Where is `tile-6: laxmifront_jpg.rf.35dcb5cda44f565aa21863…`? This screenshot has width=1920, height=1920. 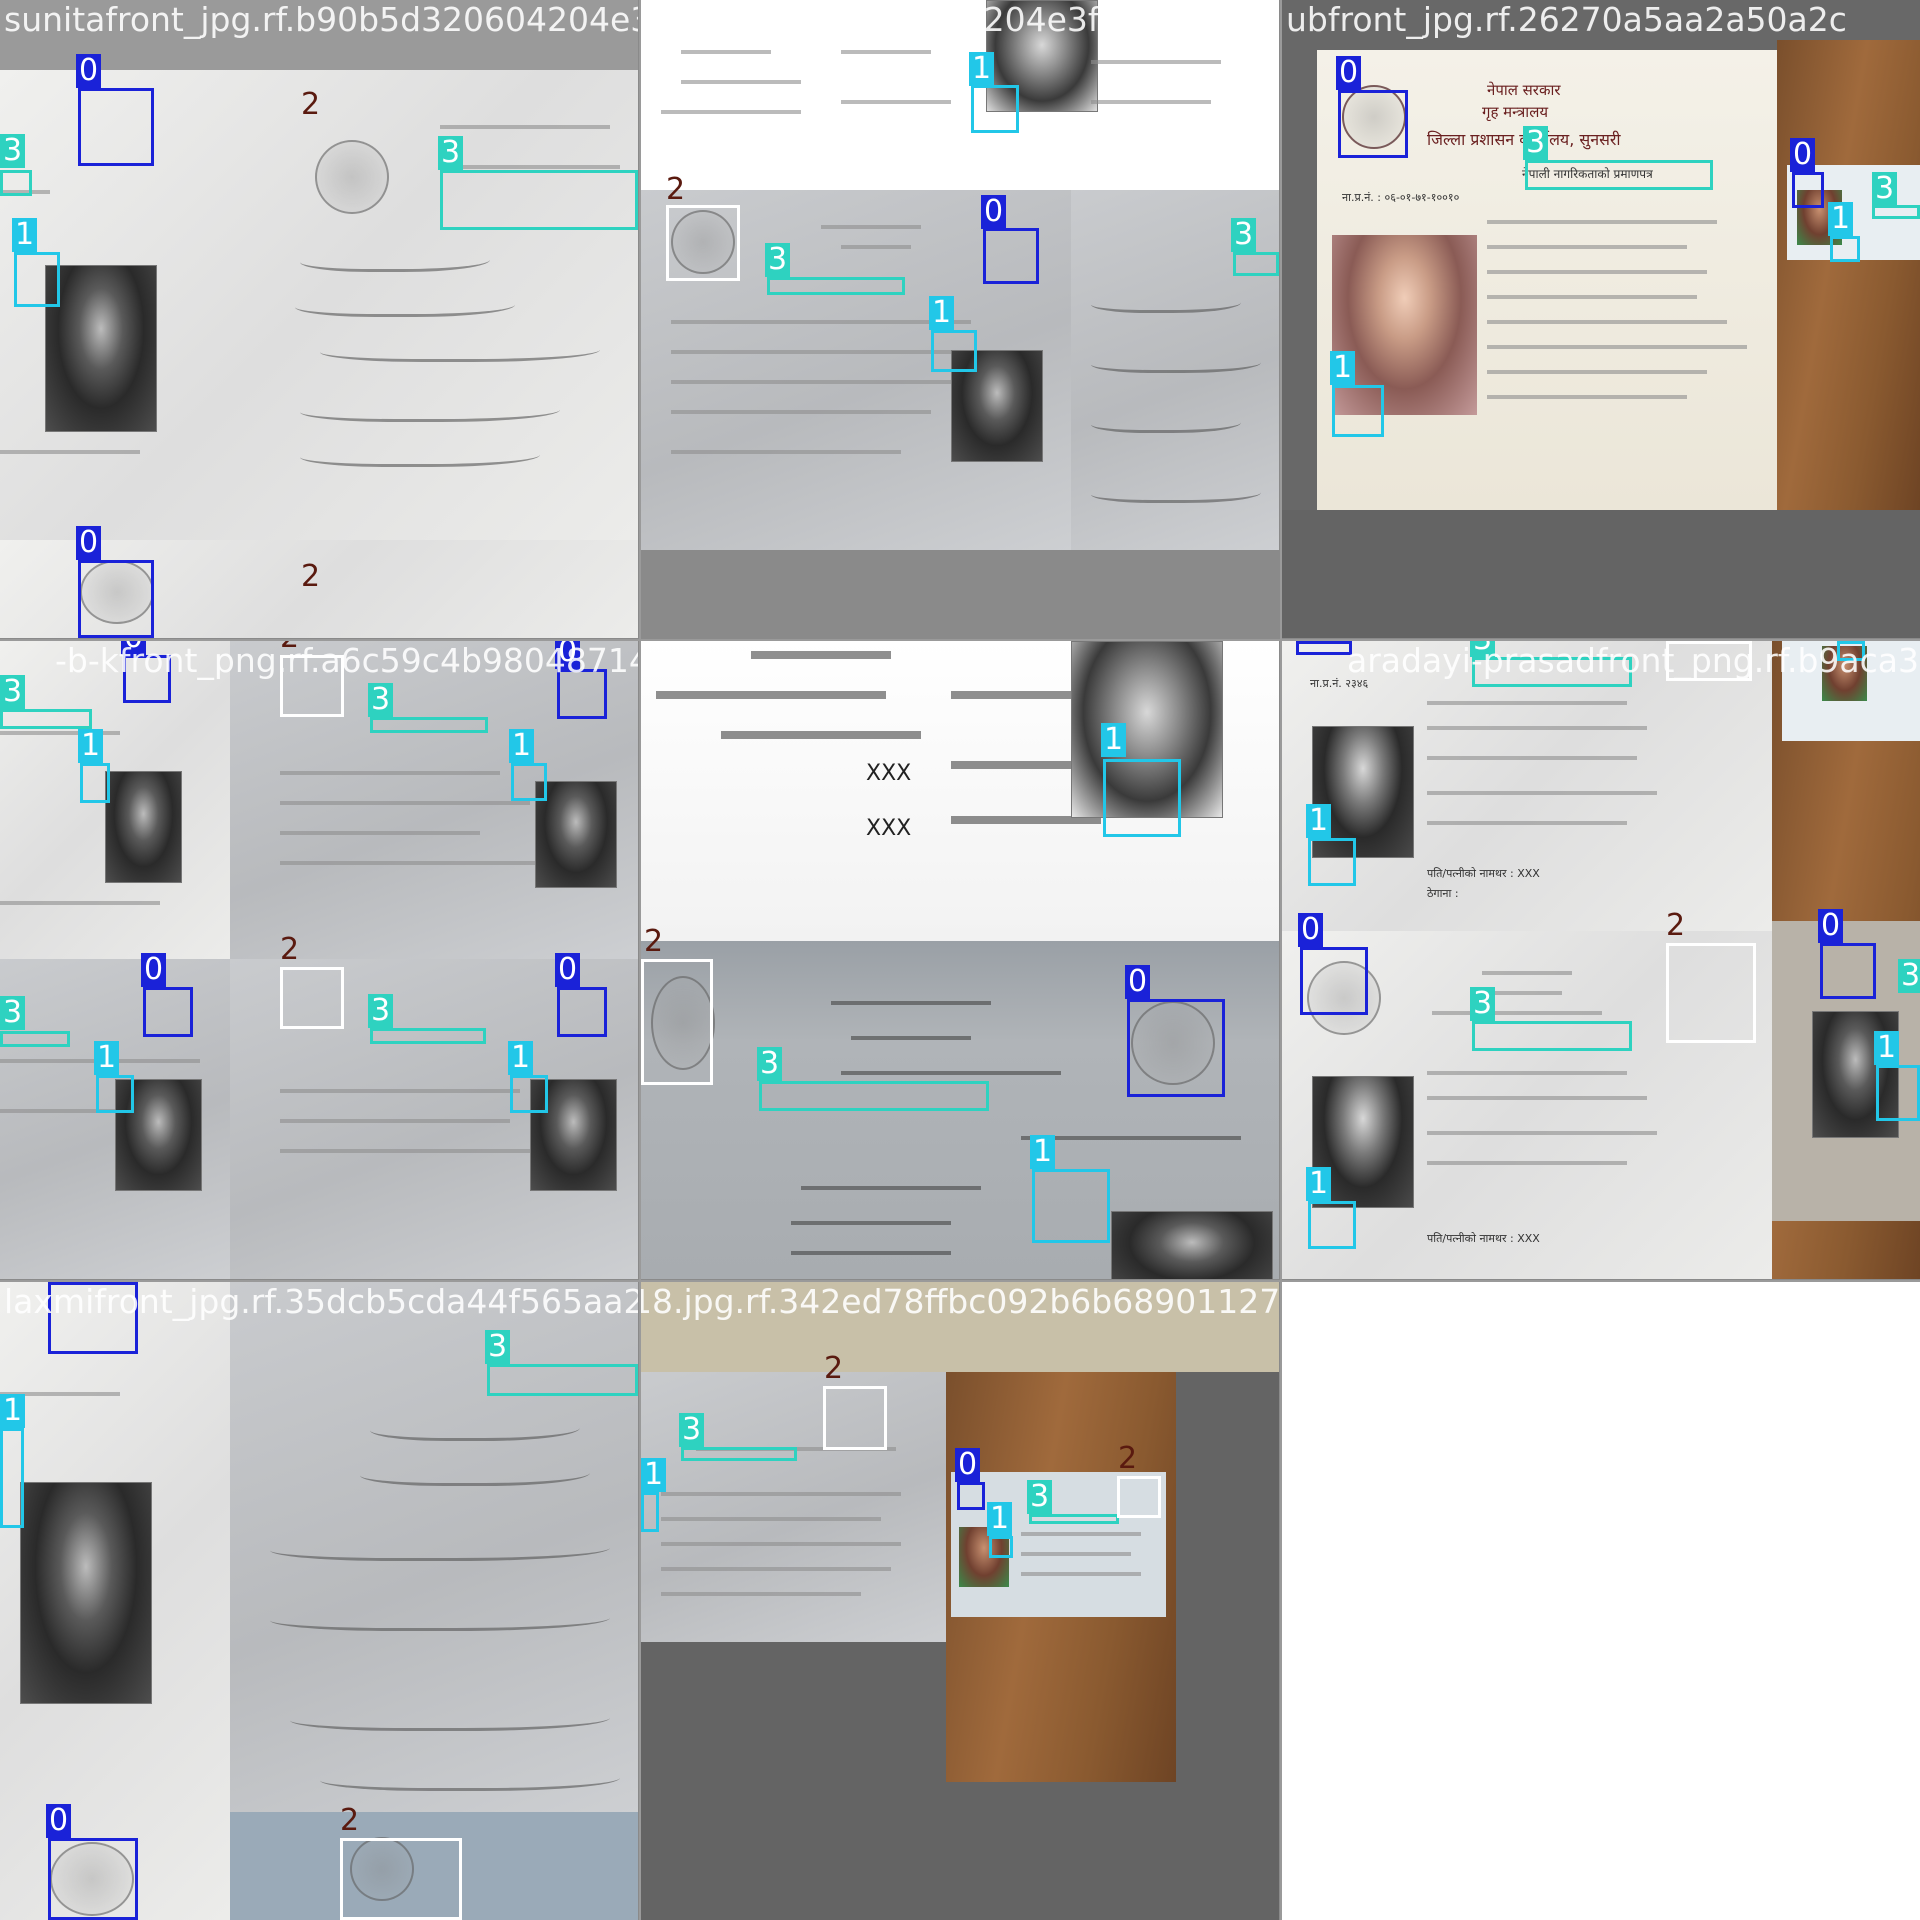 tile-6: laxmifront_jpg.rf.35dcb5cda44f565aa21863… is located at coordinates (319, 1601).